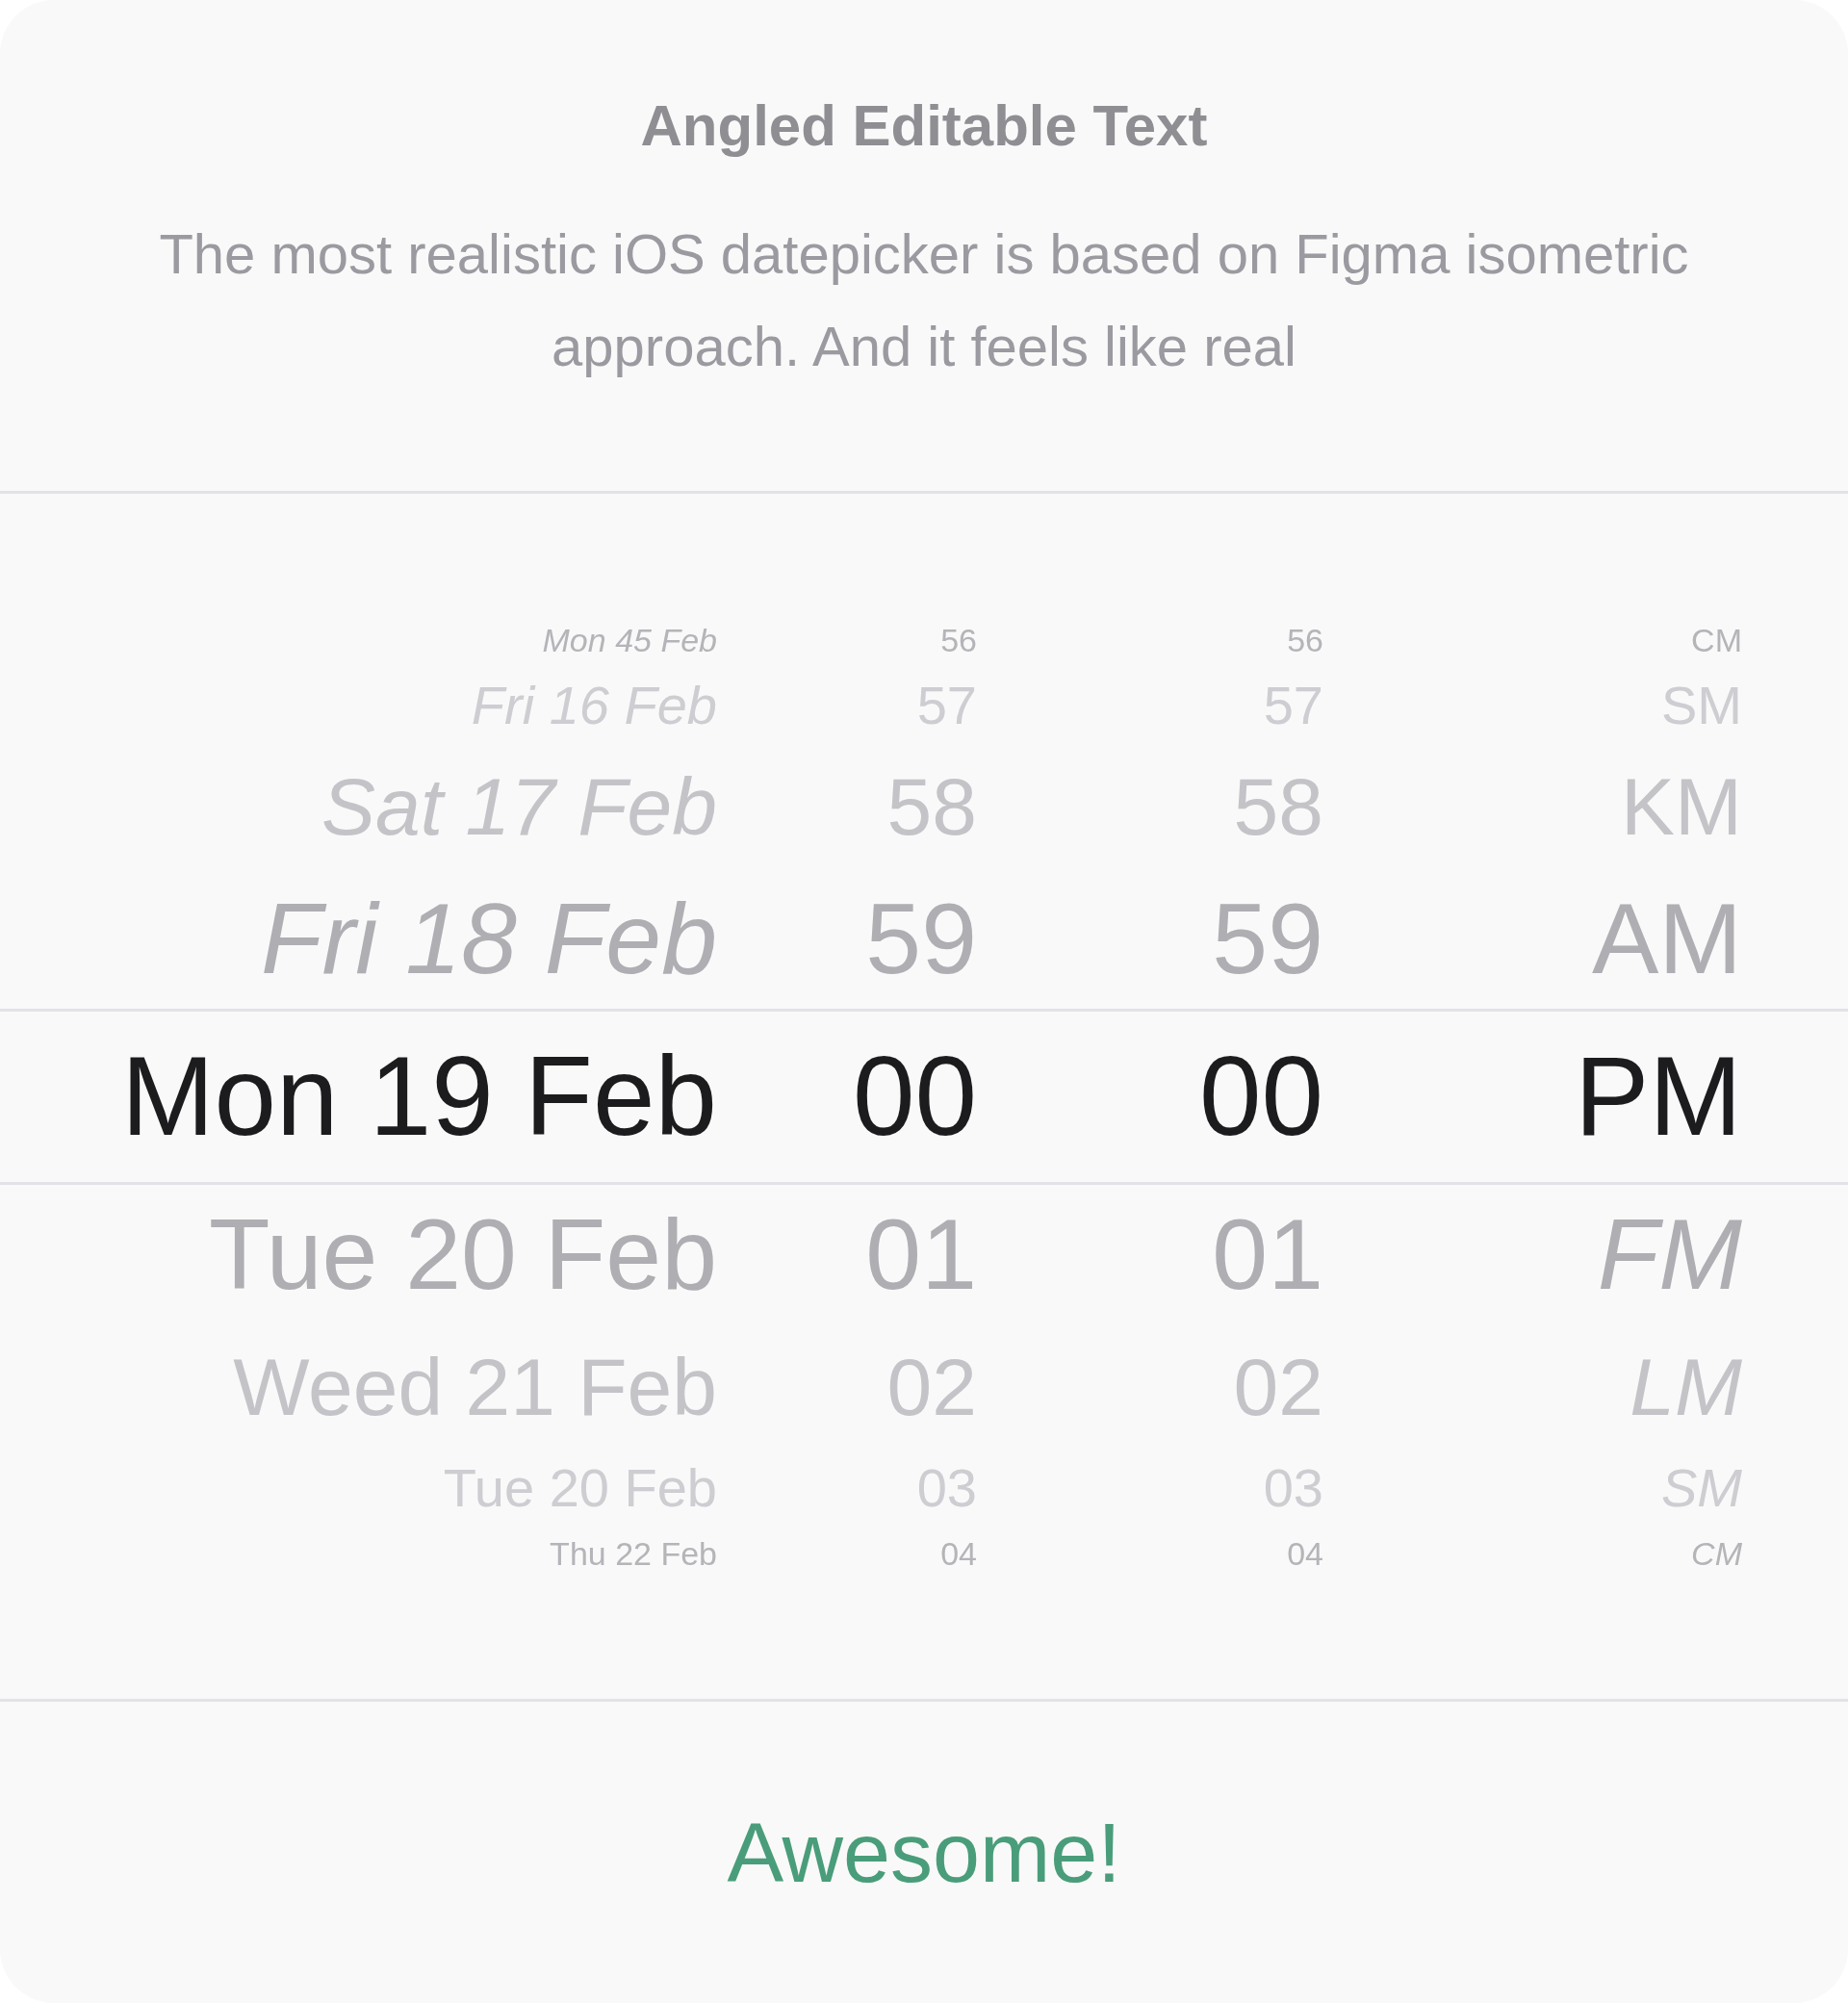 The height and width of the screenshot is (2003, 1848). Describe the element at coordinates (920, 938) in the screenshot. I see `hour-value: 59` at that location.